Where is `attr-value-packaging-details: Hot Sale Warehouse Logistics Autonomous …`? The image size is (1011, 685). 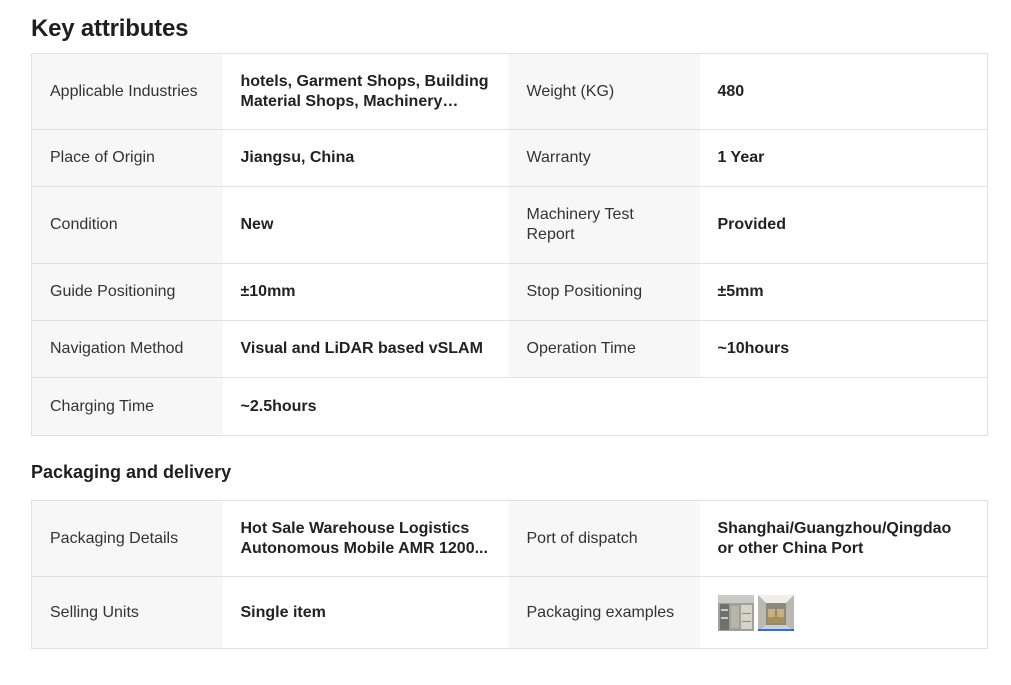
attr-value-packaging-details: Hot Sale Warehouse Logistics Autonomous … is located at coordinates (365, 538).